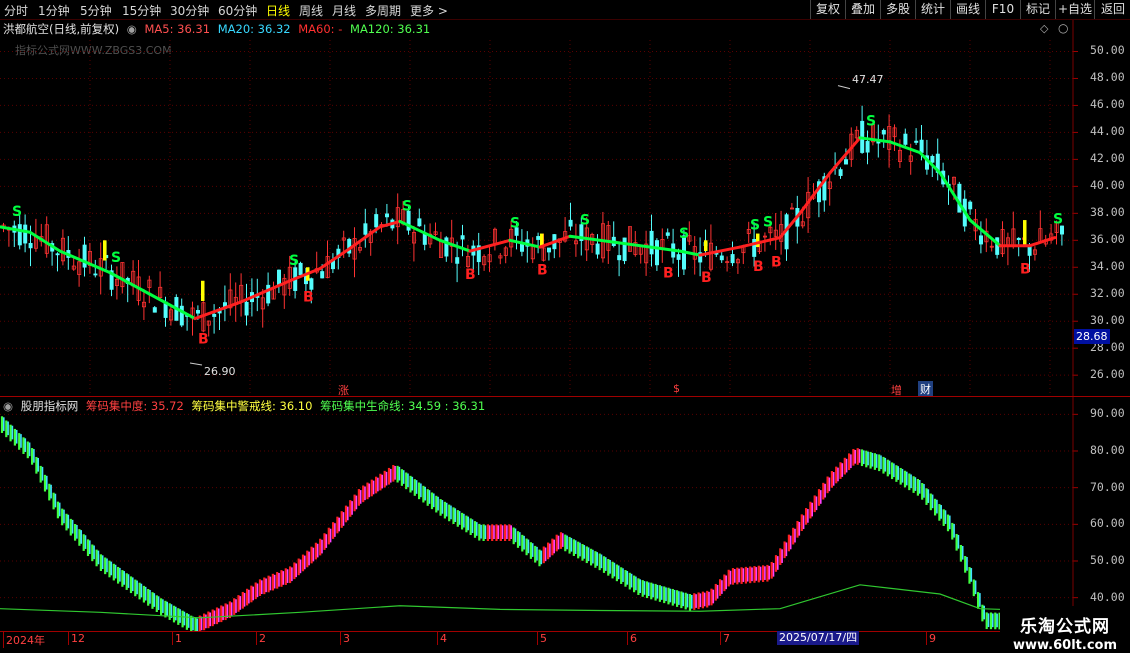 The image size is (1130, 653). What do you see at coordinates (931, 638) in the screenshot?
I see `date-label: 9` at bounding box center [931, 638].